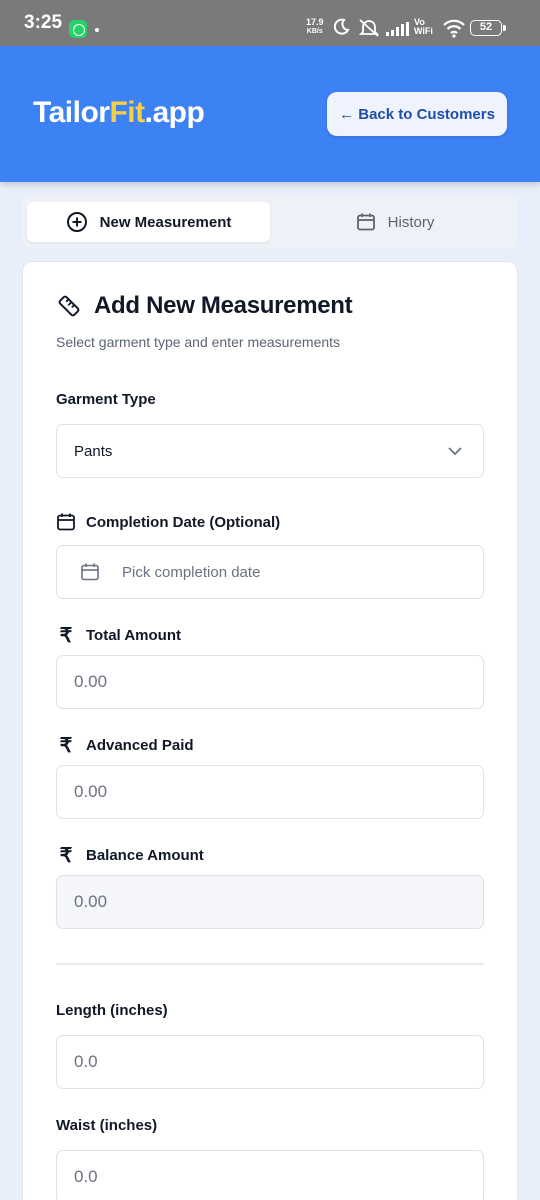  I want to click on network-speed: 17.9 KB/s, so click(315, 27).